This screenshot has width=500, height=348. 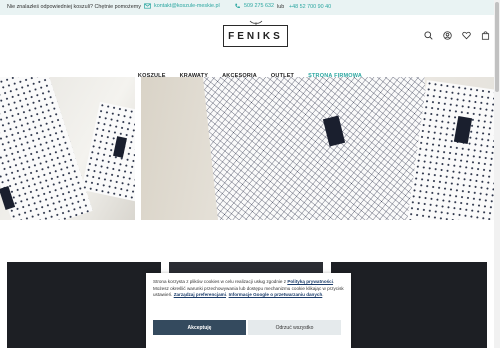 What do you see at coordinates (199, 327) in the screenshot?
I see `accept-cookies-button: Akceptuję` at bounding box center [199, 327].